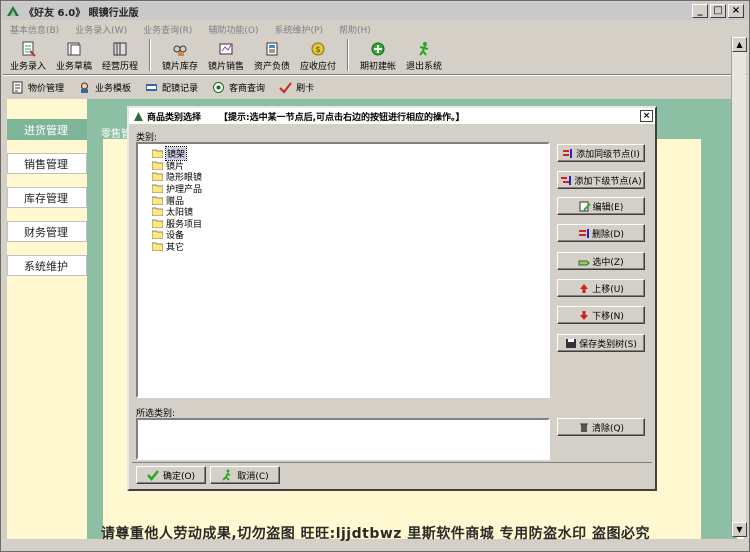 The image size is (750, 552). I want to click on business-history-button: 经营历程, so click(120, 55).